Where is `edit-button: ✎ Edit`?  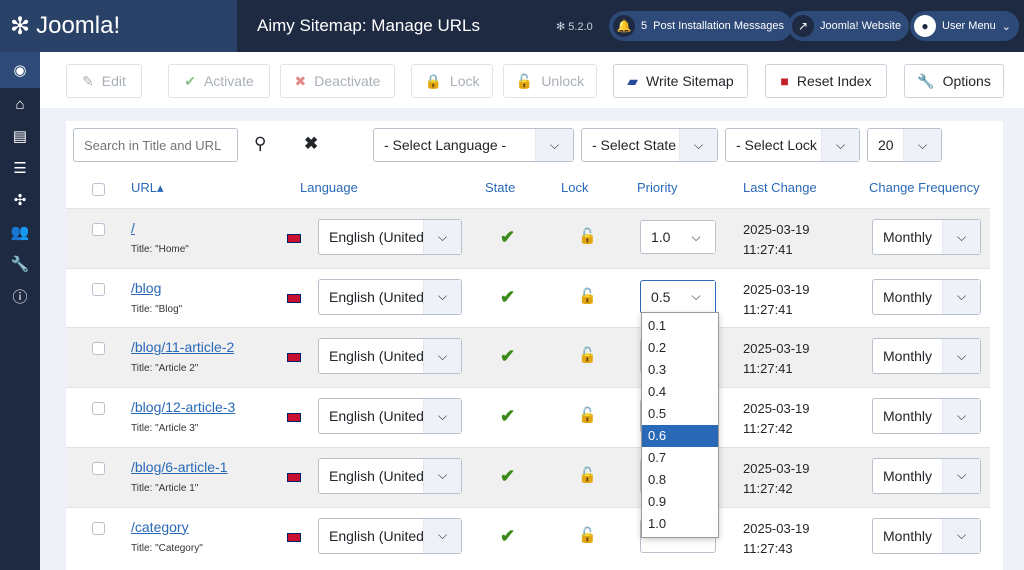
edit-button: ✎ Edit is located at coordinates (104, 81).